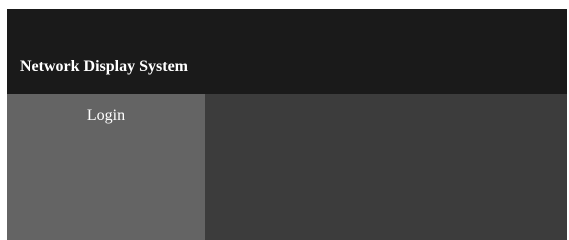 The width and height of the screenshot is (569, 240). What do you see at coordinates (104, 66) in the screenshot?
I see `app-title: Network Display System` at bounding box center [104, 66].